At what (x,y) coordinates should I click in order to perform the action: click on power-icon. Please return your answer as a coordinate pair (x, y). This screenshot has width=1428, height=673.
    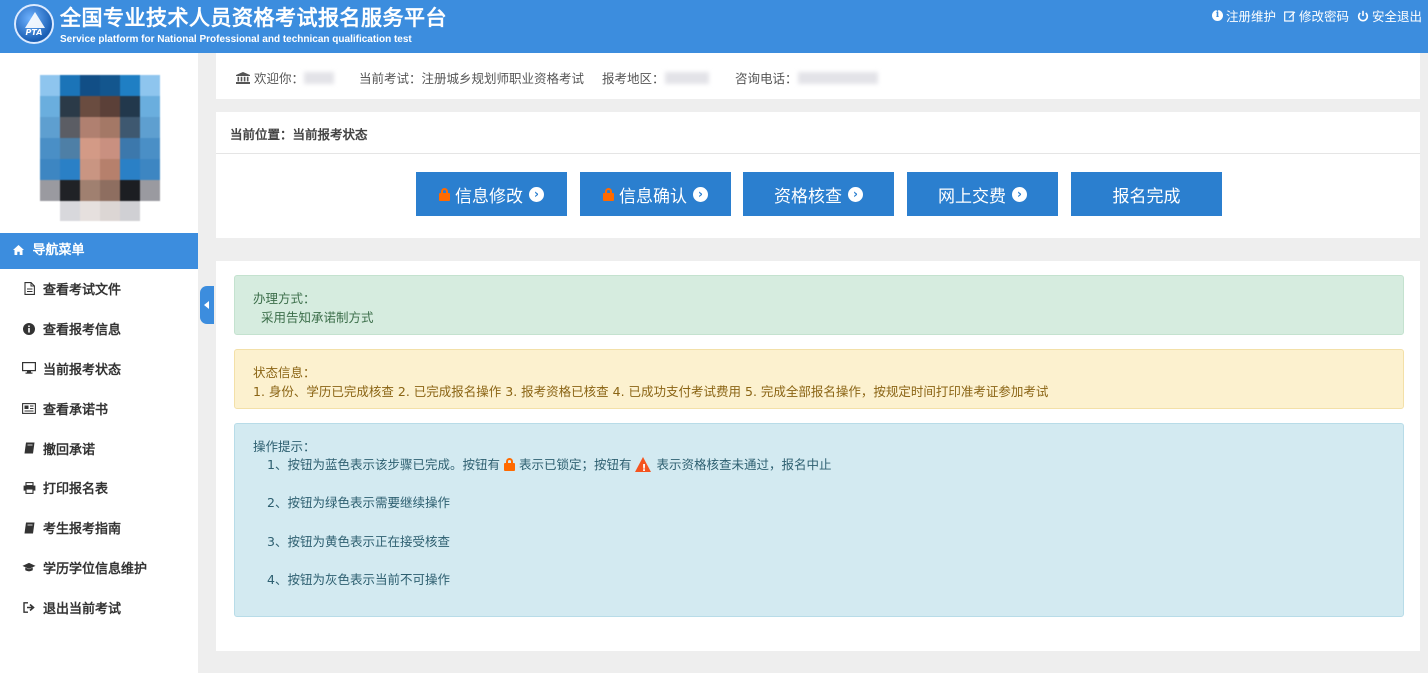
    Looking at the image, I should click on (1363, 15).